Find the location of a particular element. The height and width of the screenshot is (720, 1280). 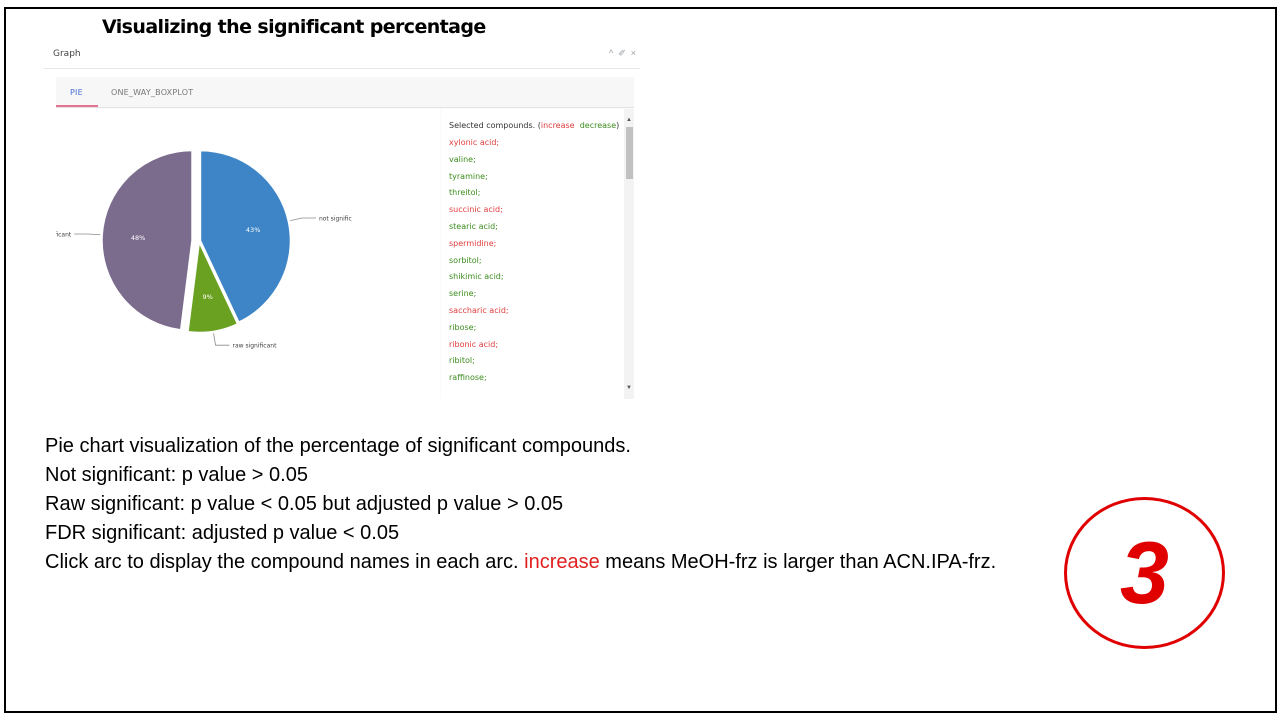

compound-list-item: threitol; is located at coordinates (534, 196).